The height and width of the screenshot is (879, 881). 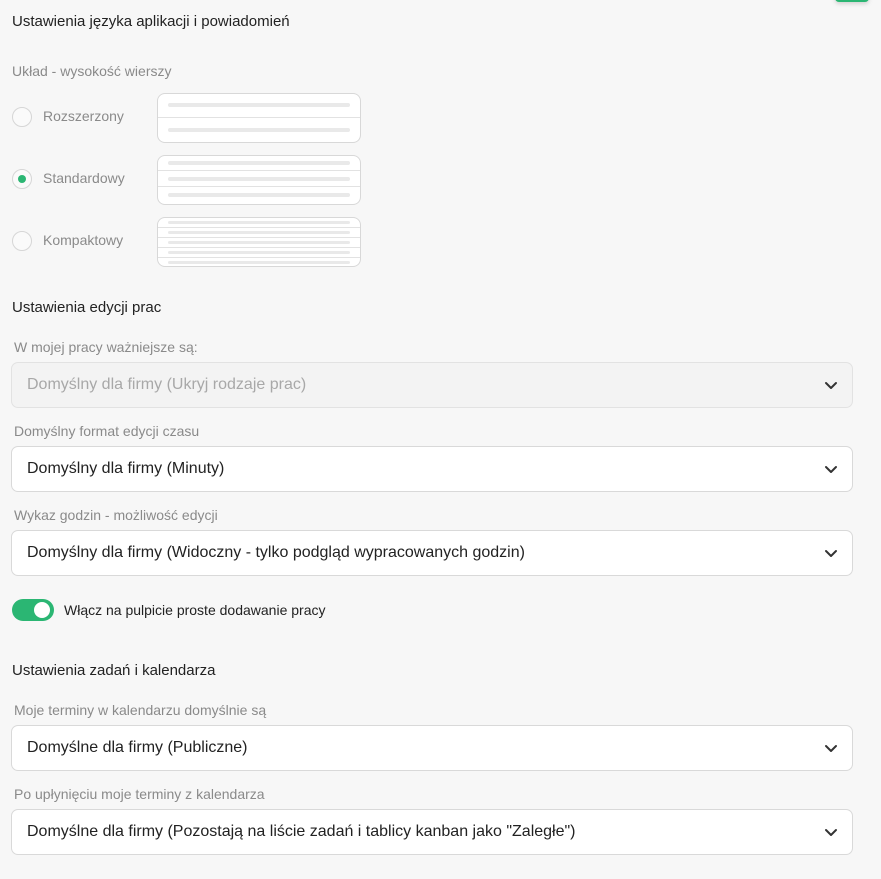 What do you see at coordinates (259, 118) in the screenshot?
I see `density-preview-expanded` at bounding box center [259, 118].